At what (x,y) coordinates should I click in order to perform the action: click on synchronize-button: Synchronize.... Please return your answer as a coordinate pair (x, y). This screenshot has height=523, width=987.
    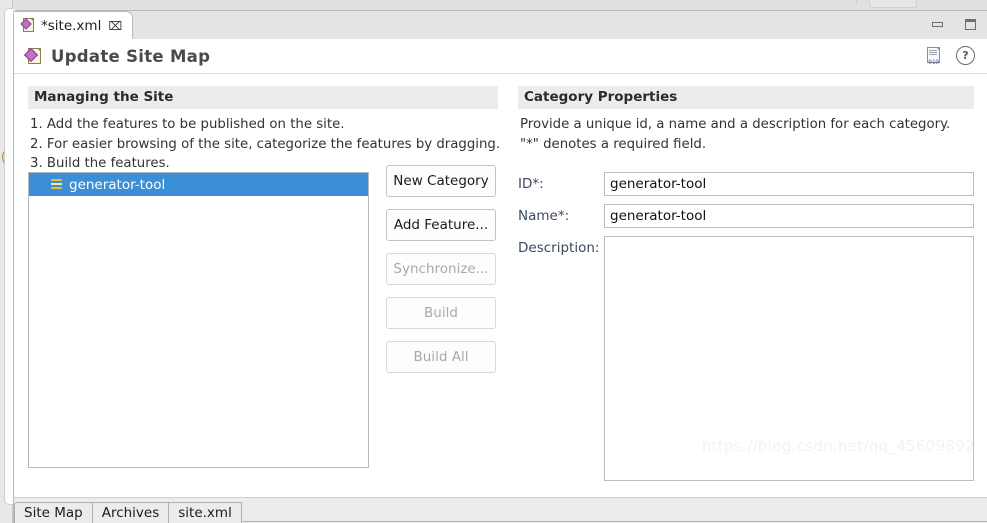
    Looking at the image, I should click on (441, 269).